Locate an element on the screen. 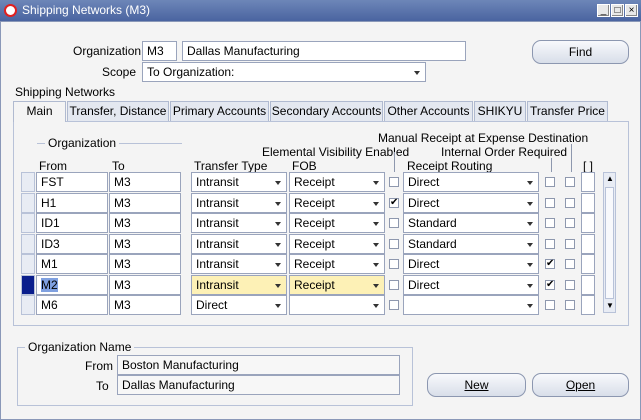 The image size is (641, 420). scope-select: To Organization: is located at coordinates (284, 72).